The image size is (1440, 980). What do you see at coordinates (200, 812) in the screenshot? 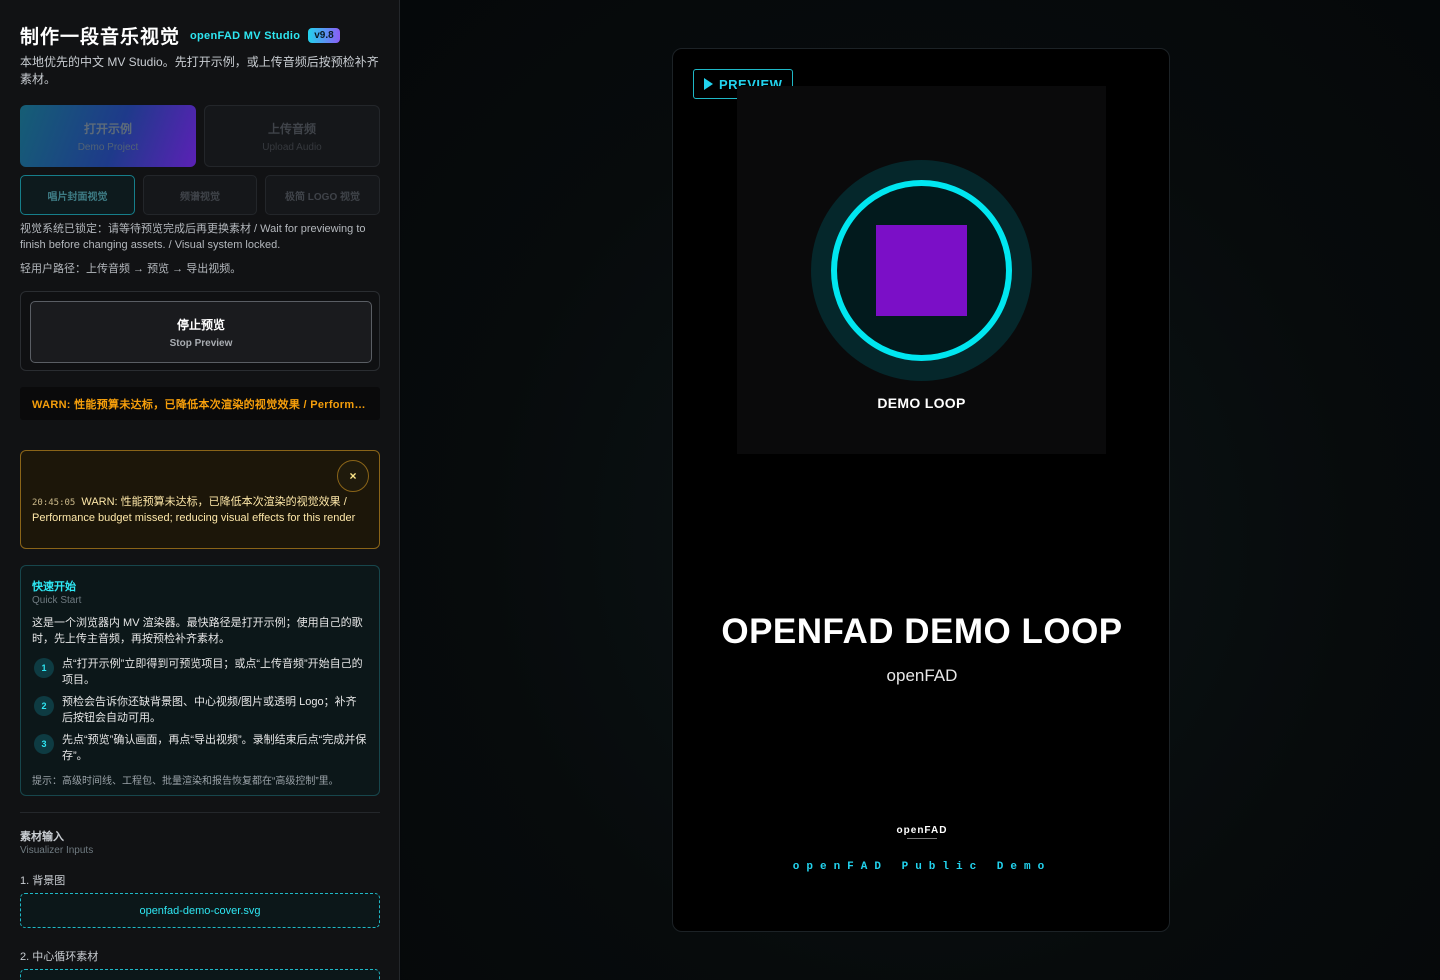
I see `section-divider` at bounding box center [200, 812].